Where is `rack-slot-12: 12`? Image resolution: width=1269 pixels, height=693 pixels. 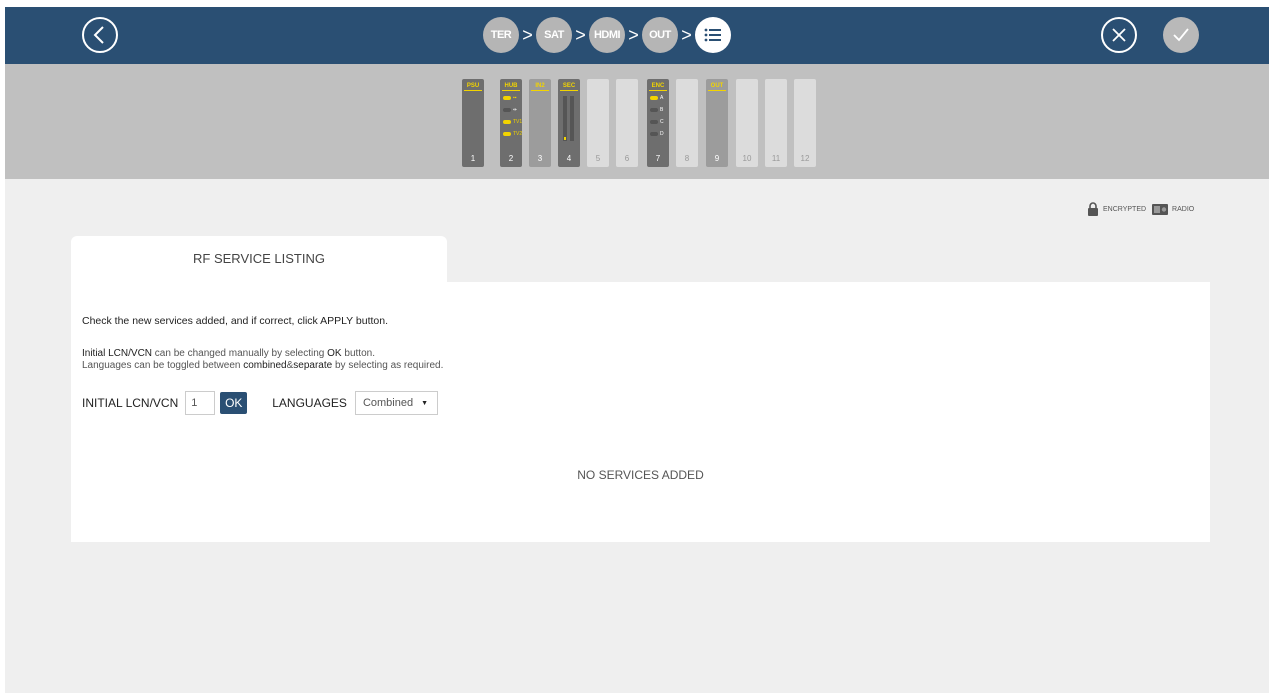
rack-slot-12: 12 is located at coordinates (805, 123).